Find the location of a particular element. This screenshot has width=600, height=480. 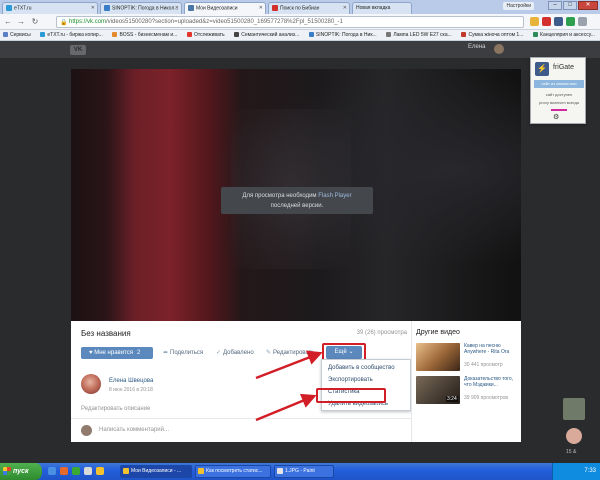

edit-button: ✎ Редактировать is located at coordinates (290, 352).